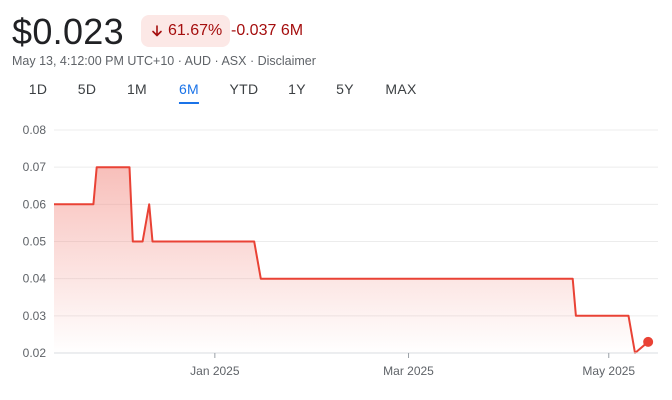 The width and height of the screenshot is (672, 400). Describe the element at coordinates (189, 91) in the screenshot. I see `tab-6m: 6M` at that location.